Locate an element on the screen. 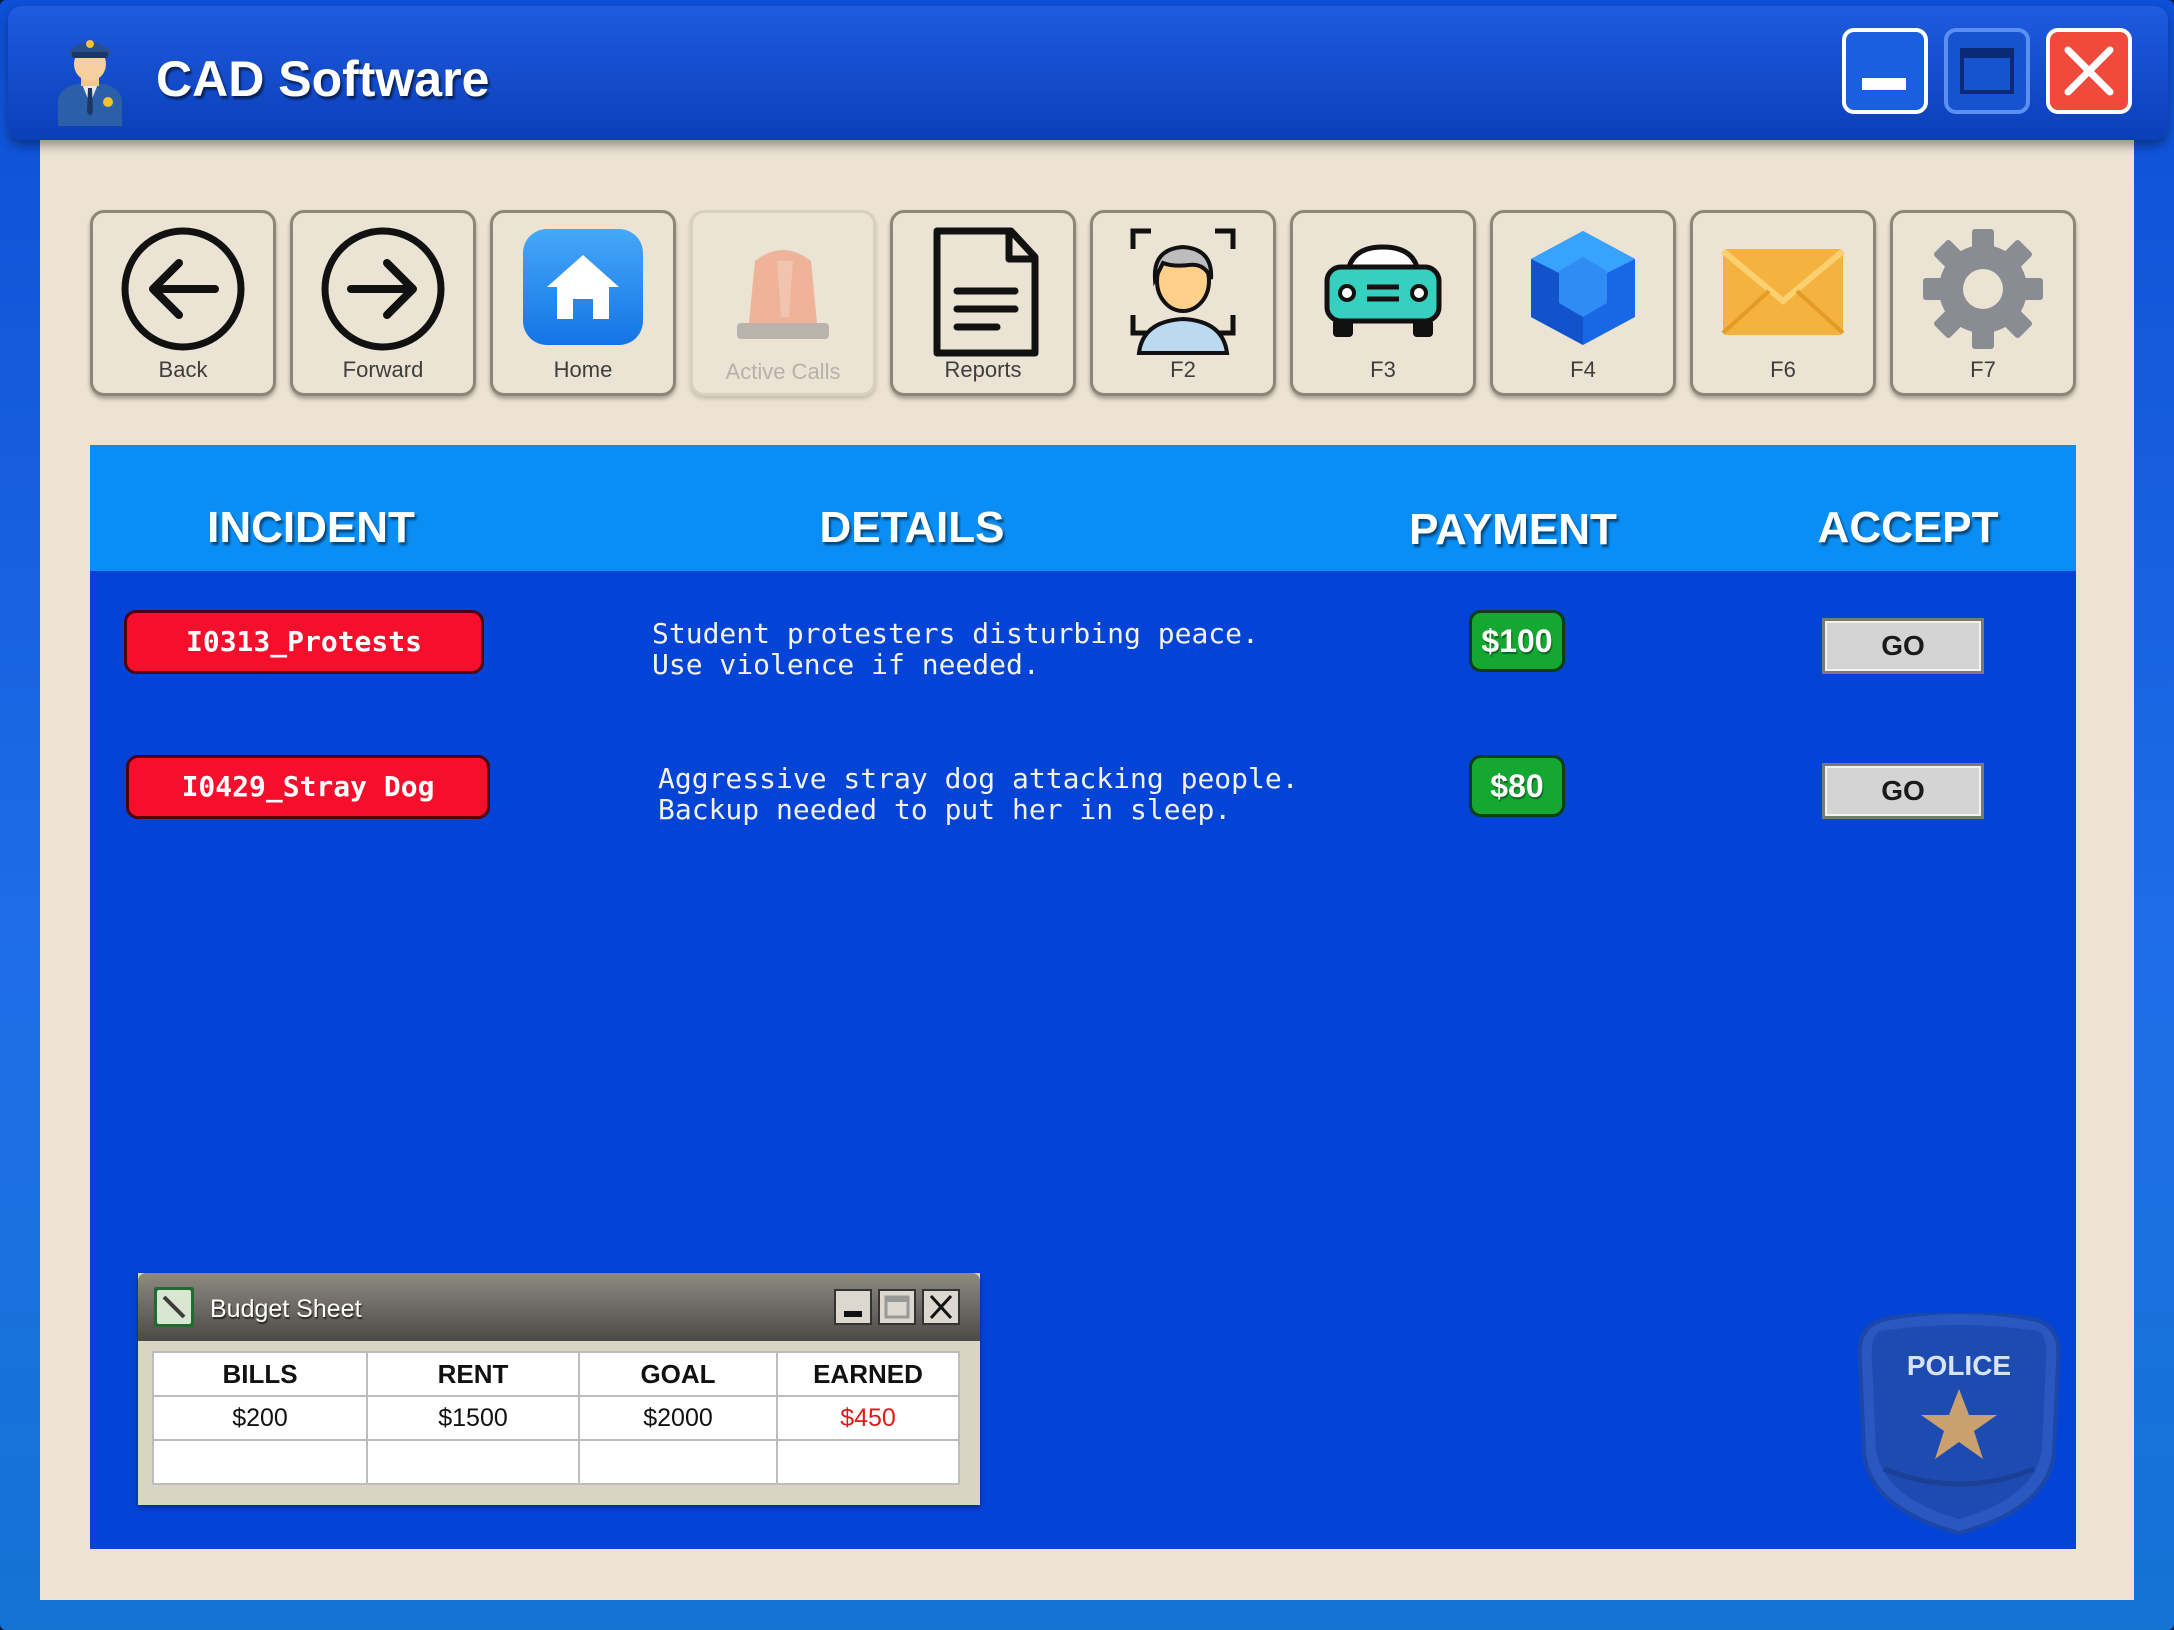  budget-header-rent: RENT is located at coordinates (473, 1374).